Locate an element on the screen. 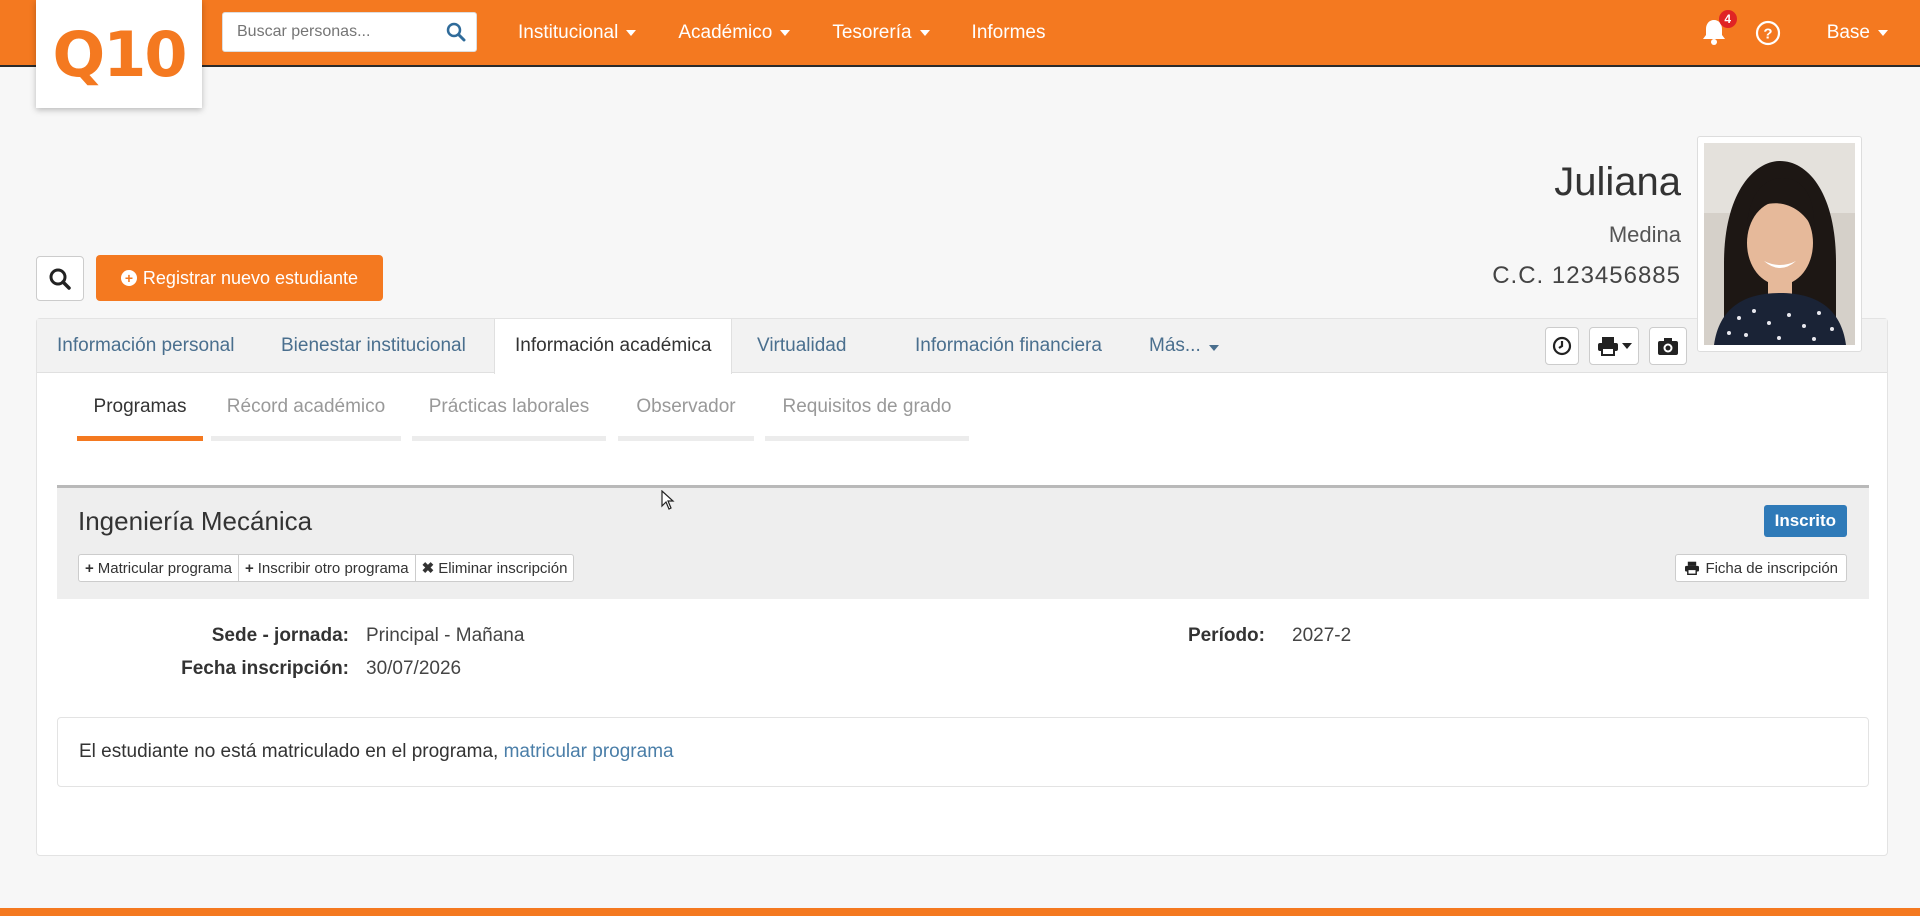 Image resolution: width=1920 pixels, height=916 pixels. subtab-label: Programas is located at coordinates (140, 406).